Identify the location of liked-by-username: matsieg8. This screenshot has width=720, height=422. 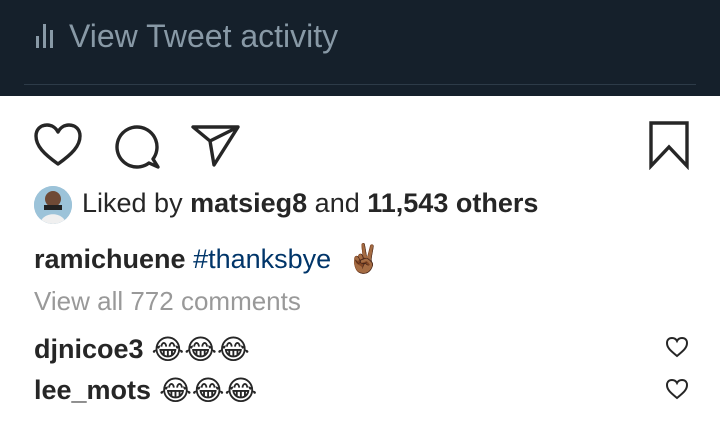
(248, 203).